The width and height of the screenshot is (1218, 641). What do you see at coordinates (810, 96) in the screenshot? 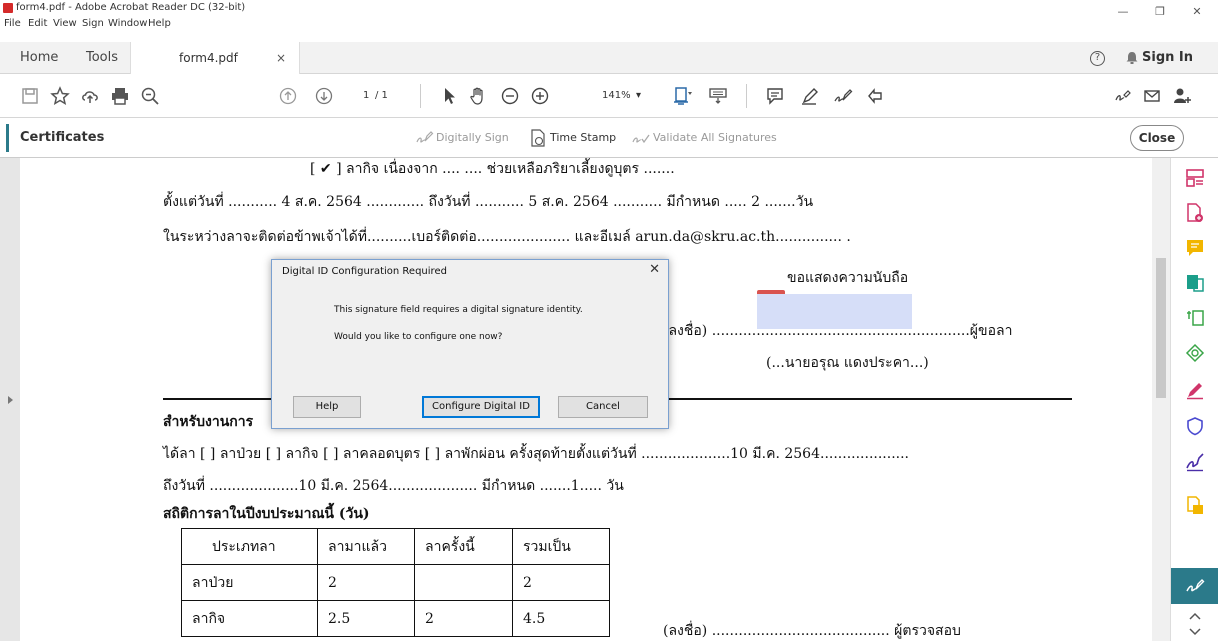
I see `highlight-pen-icon` at bounding box center [810, 96].